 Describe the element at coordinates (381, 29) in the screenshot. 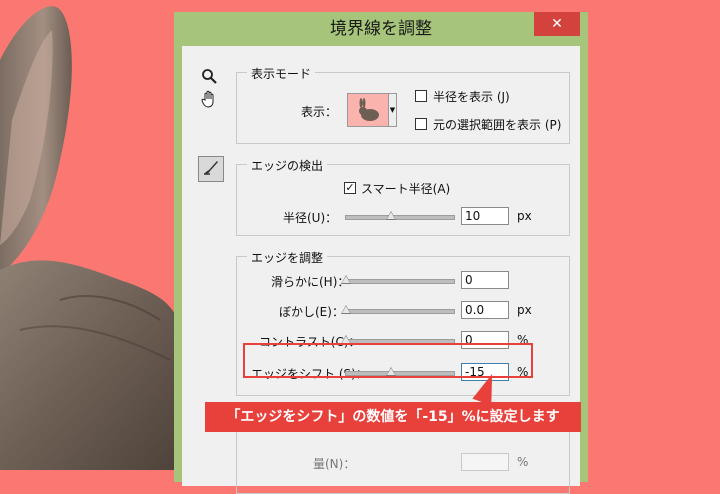

I see `dialog-title: 境界線を調整` at that location.